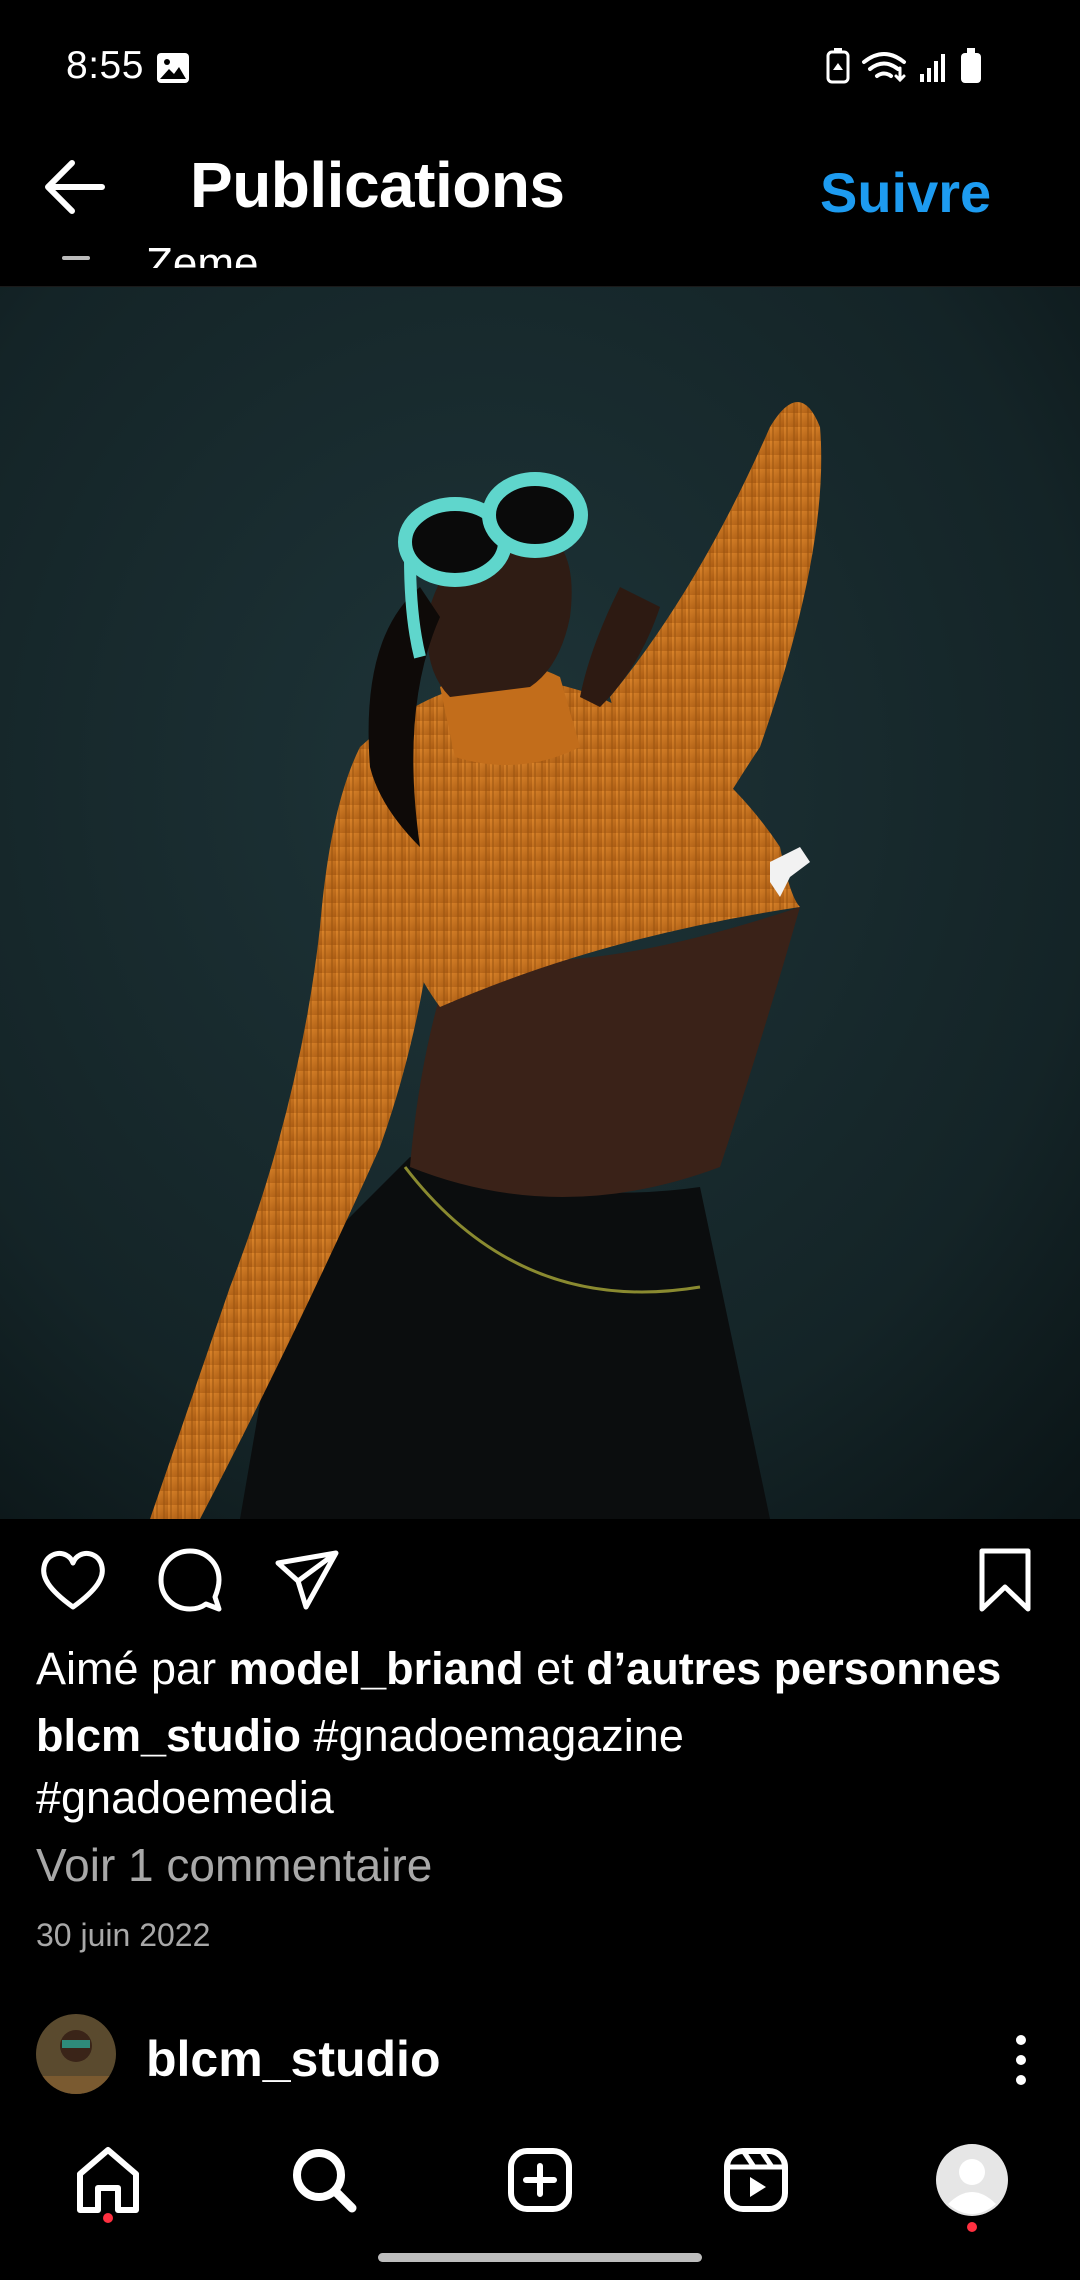  Describe the element at coordinates (105, 65) in the screenshot. I see `status-time: 8:55` at that location.